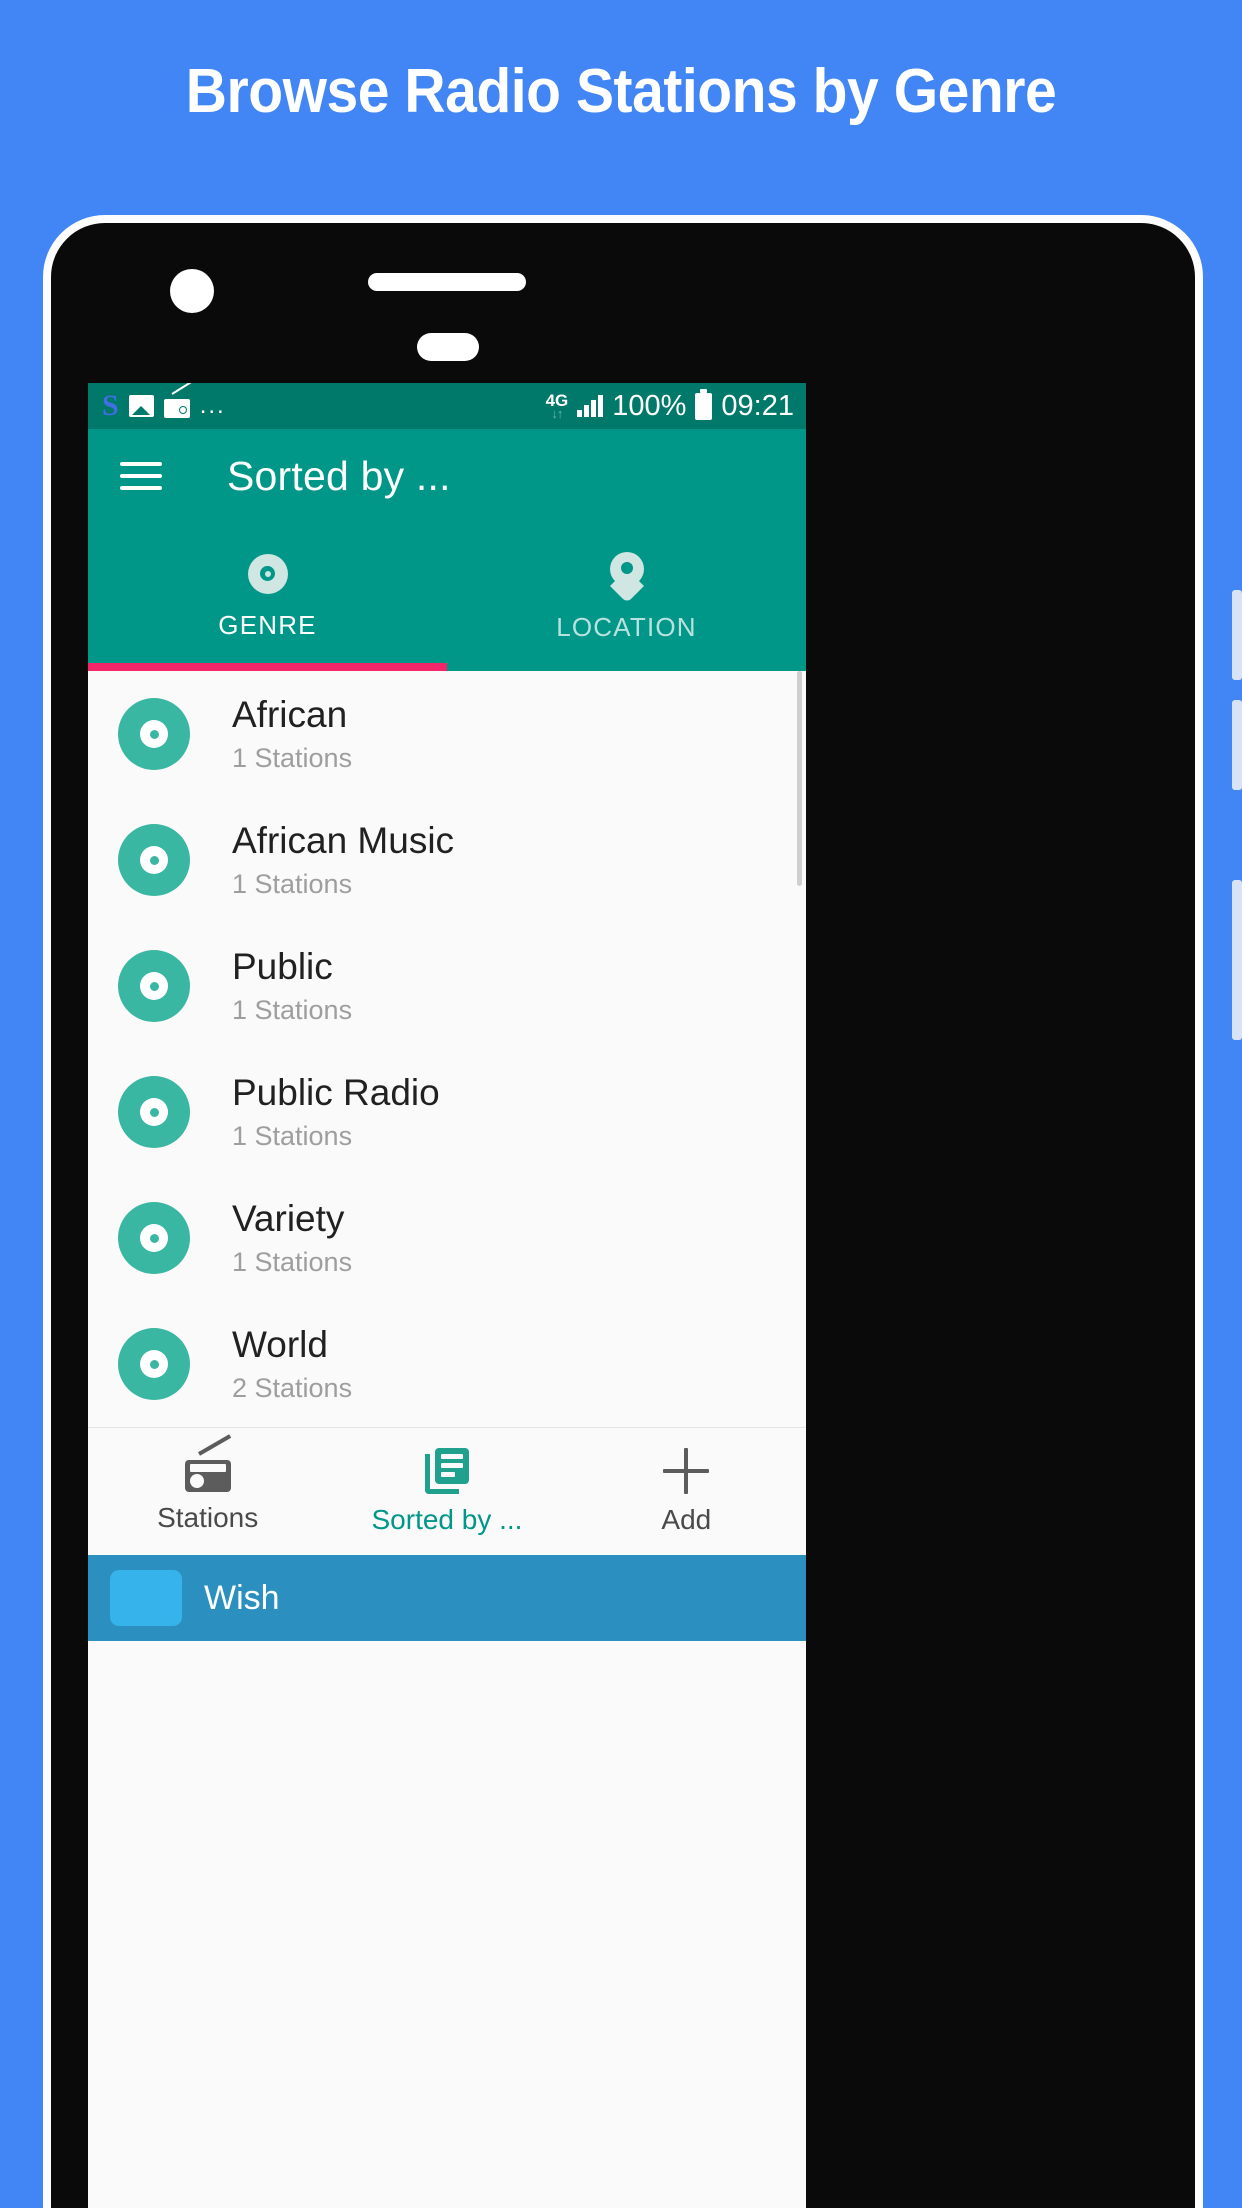 This screenshot has height=2208, width=1242. Describe the element at coordinates (757, 405) in the screenshot. I see `clock-label: 09:21` at that location.